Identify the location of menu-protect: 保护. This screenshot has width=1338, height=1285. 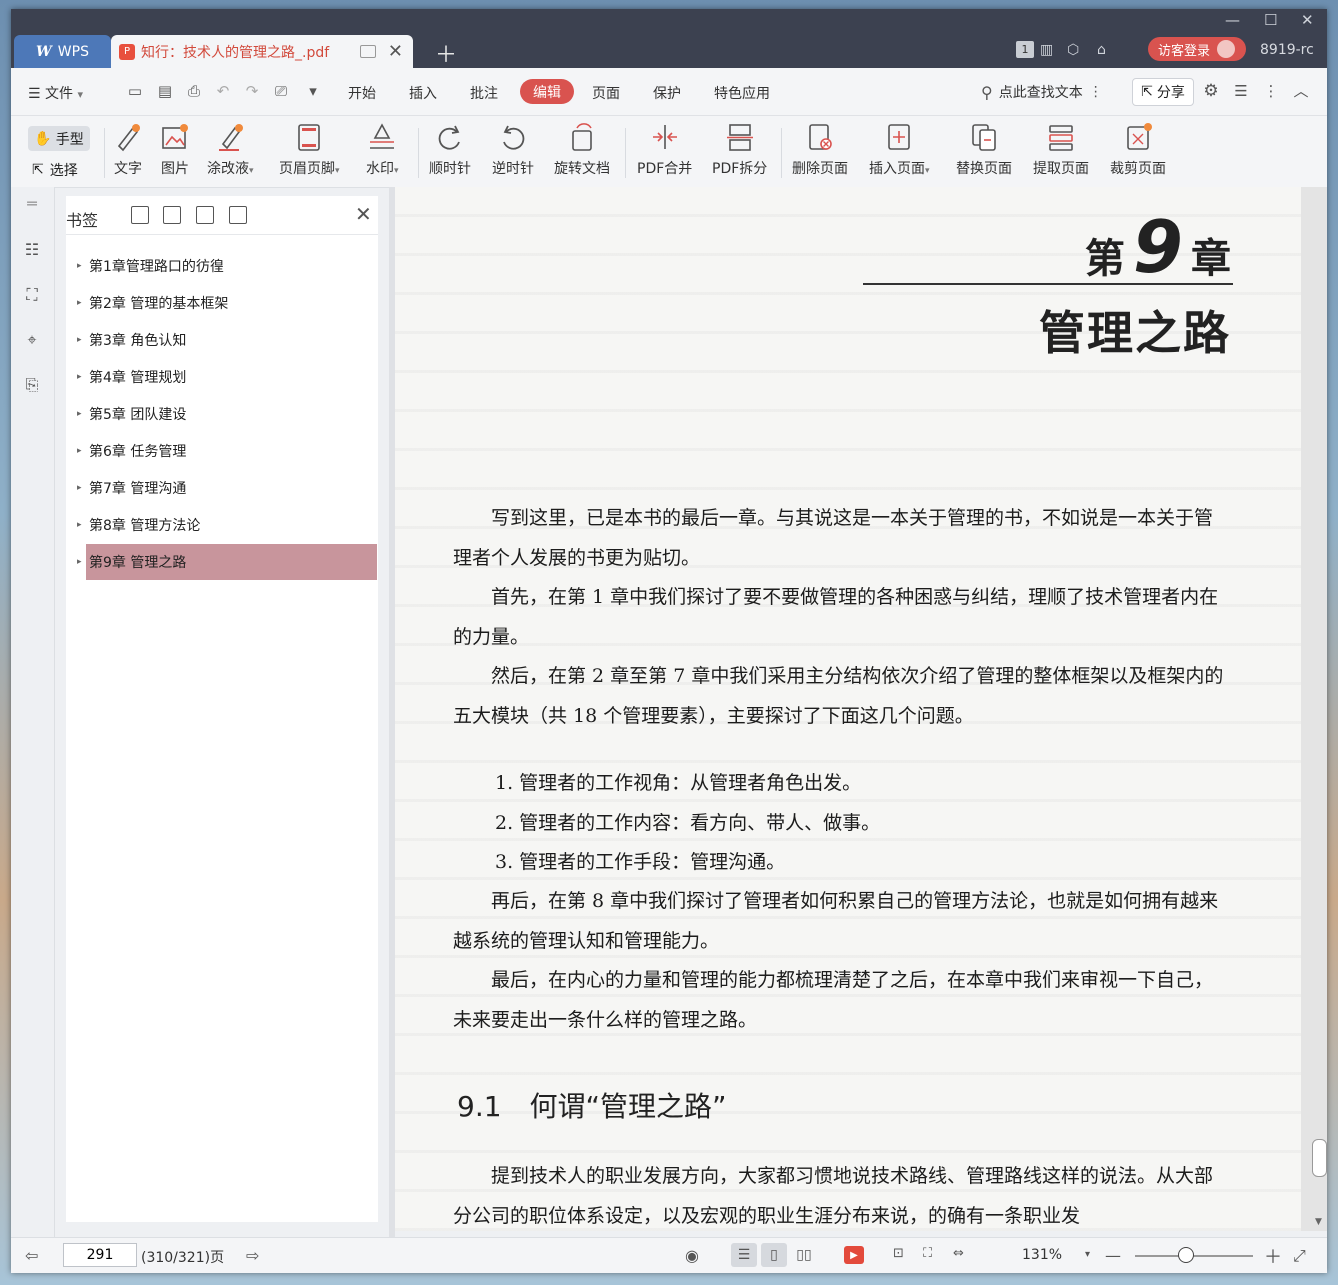
(667, 93).